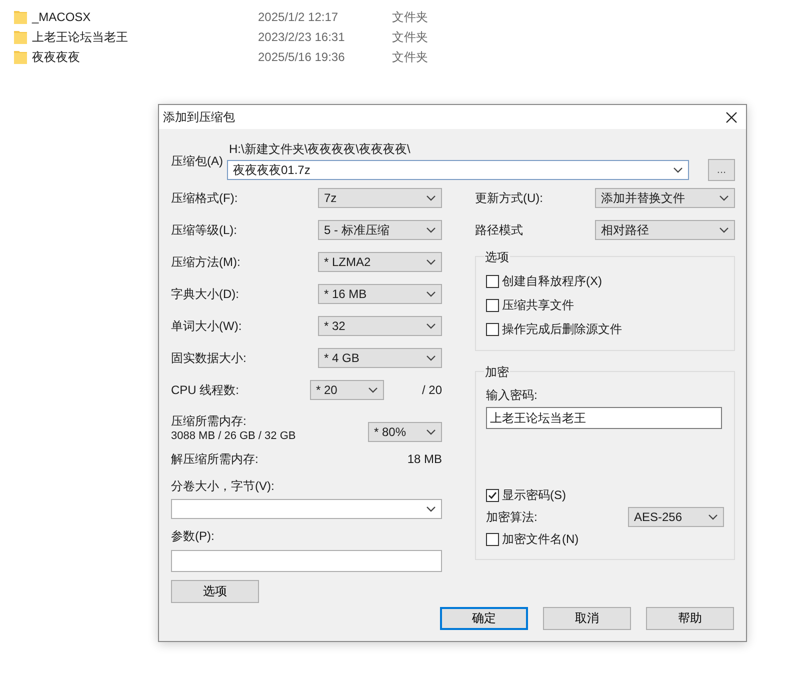  What do you see at coordinates (497, 257) in the screenshot?
I see `group-title: 选项` at bounding box center [497, 257].